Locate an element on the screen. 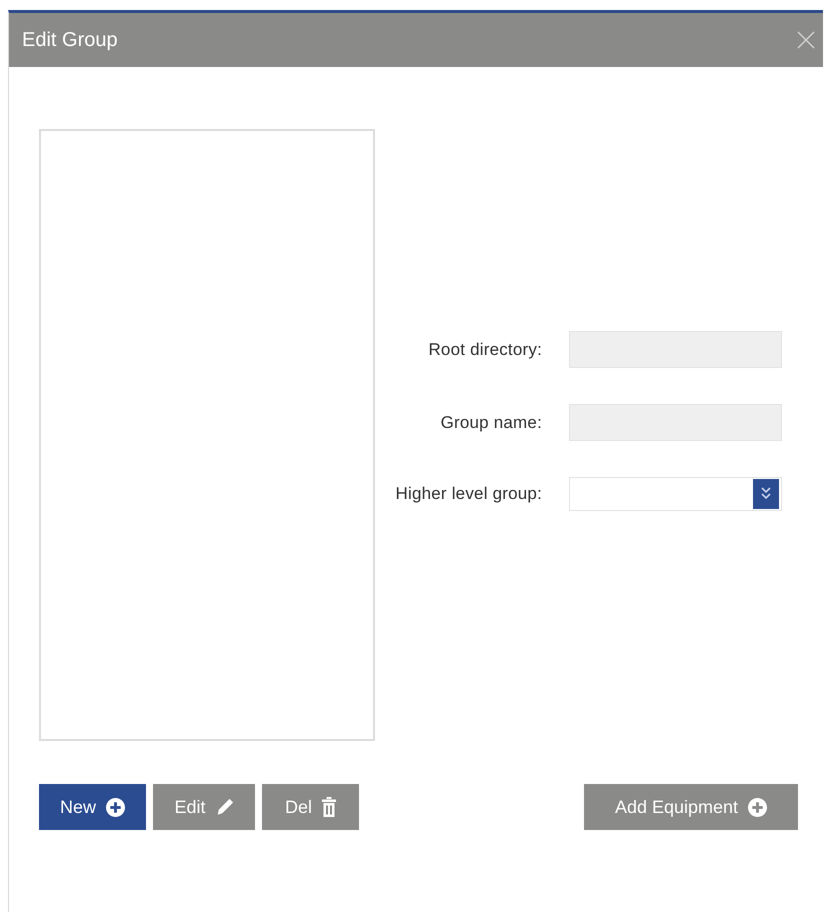 This screenshot has height=912, width=831. field-label: Group name: is located at coordinates (491, 423).